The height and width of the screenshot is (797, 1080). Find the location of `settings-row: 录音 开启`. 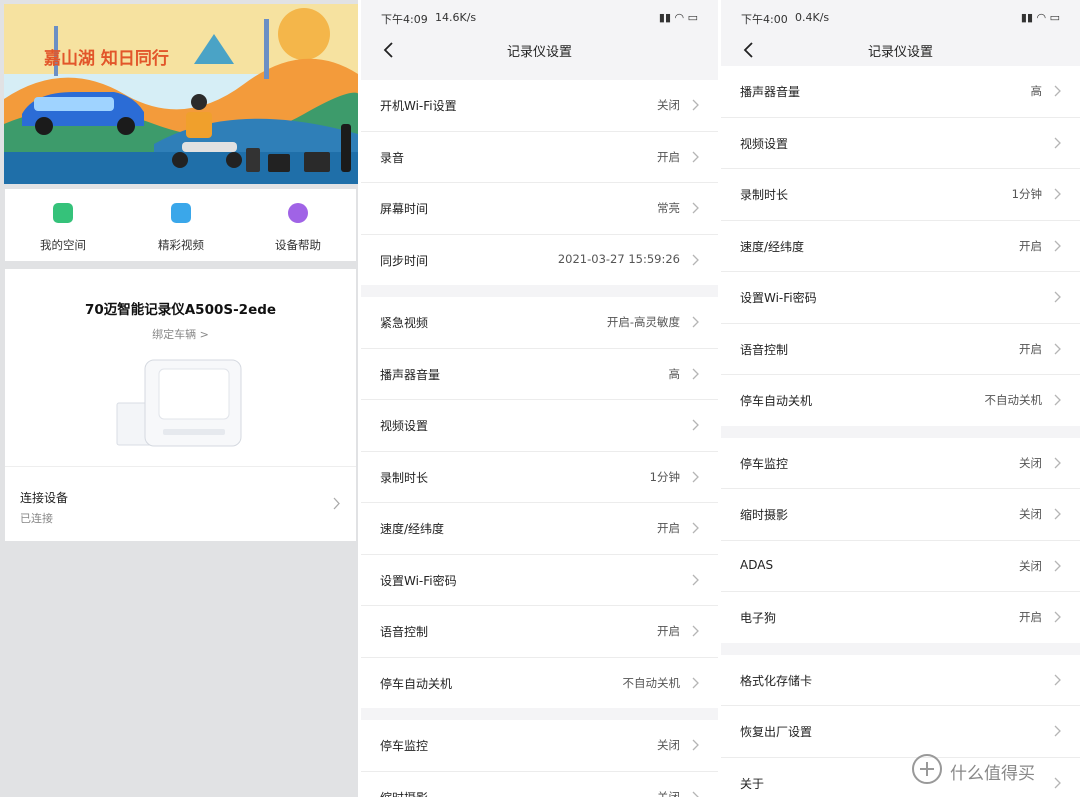

settings-row: 录音 开启 is located at coordinates (539, 157).